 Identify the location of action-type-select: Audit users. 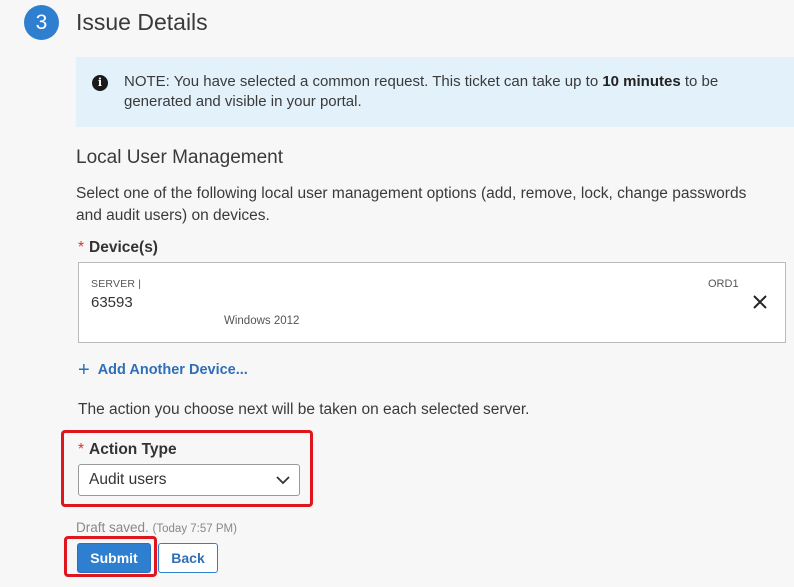
(189, 480).